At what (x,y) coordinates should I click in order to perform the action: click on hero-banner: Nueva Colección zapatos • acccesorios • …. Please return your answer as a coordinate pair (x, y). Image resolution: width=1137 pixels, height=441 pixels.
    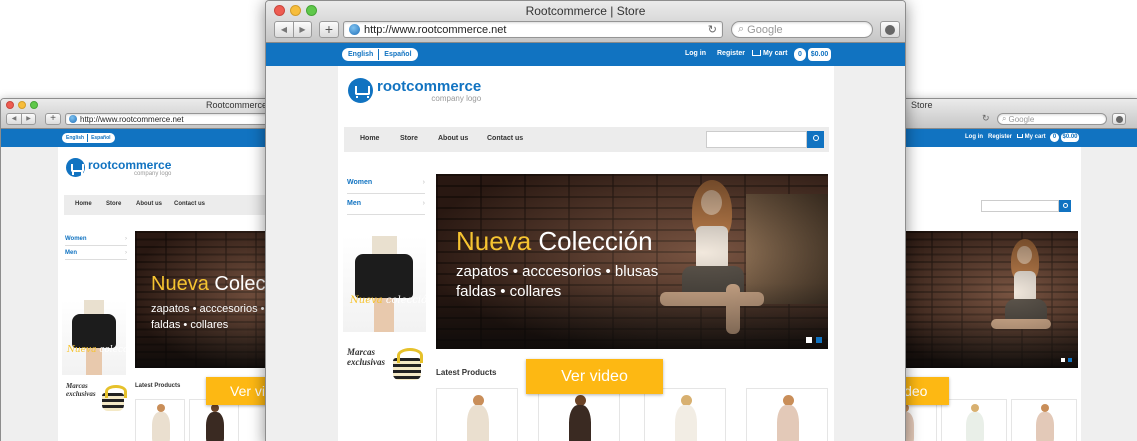
    Looking at the image, I should click on (632, 261).